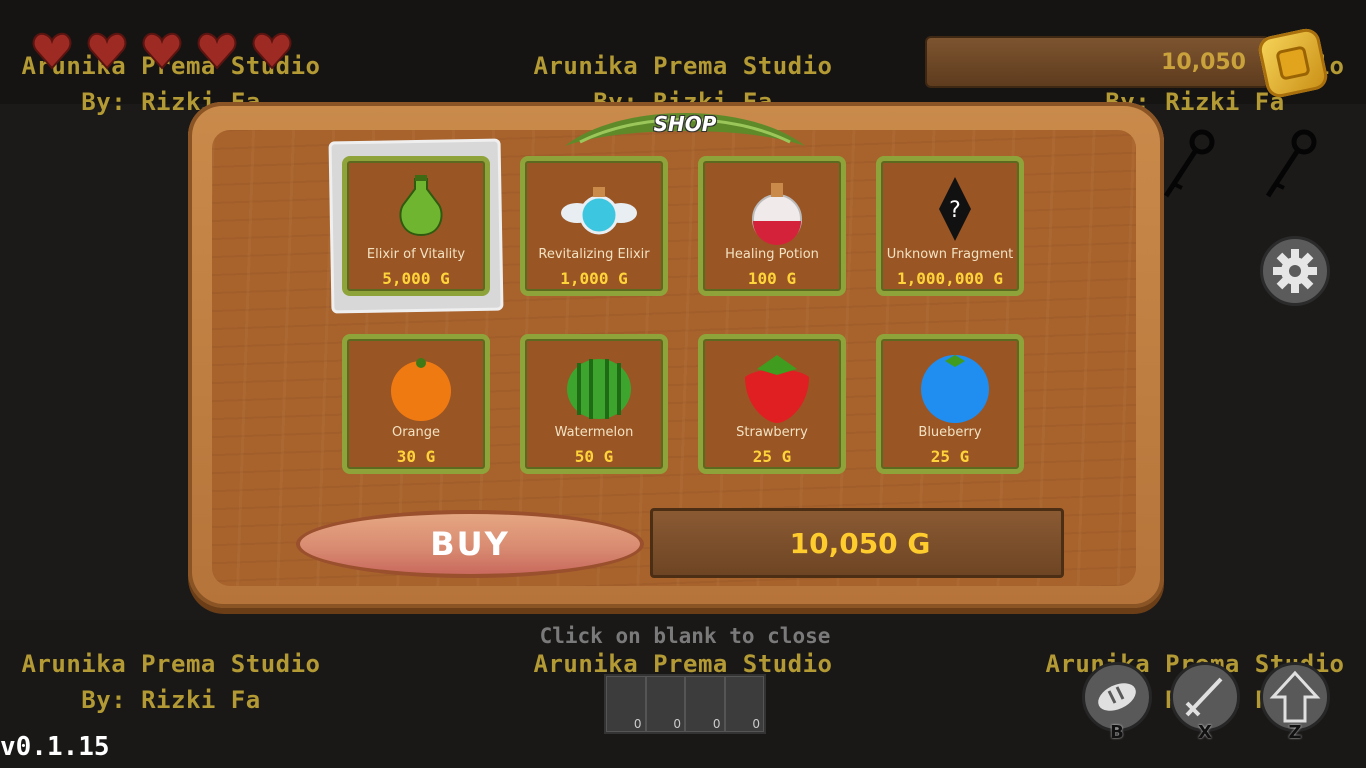 The width and height of the screenshot is (1366, 768). Describe the element at coordinates (1293, 63) in the screenshot. I see `coin-icon` at that location.